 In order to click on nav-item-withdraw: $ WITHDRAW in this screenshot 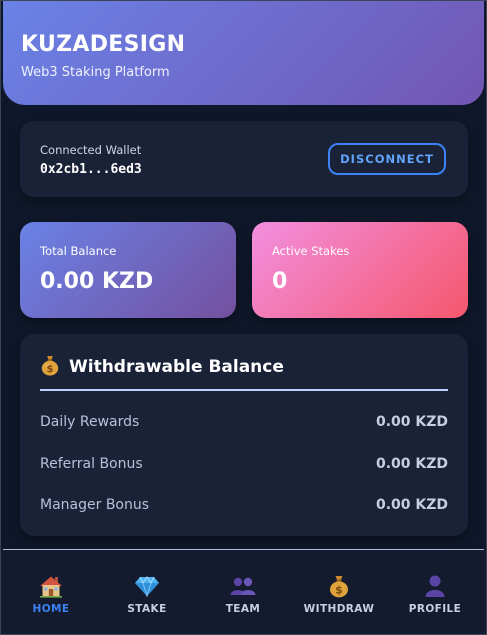, I will do `click(339, 593)`.